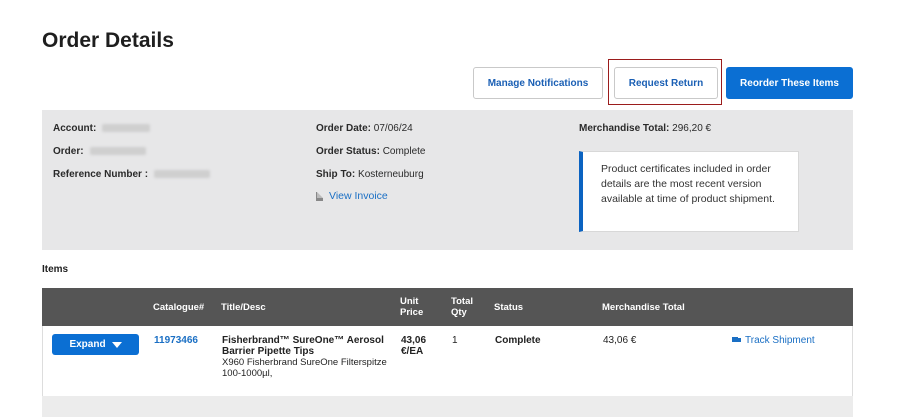 The image size is (898, 417). Describe the element at coordinates (358, 196) in the screenshot. I see `view-invoice-label: View Invoice` at that location.